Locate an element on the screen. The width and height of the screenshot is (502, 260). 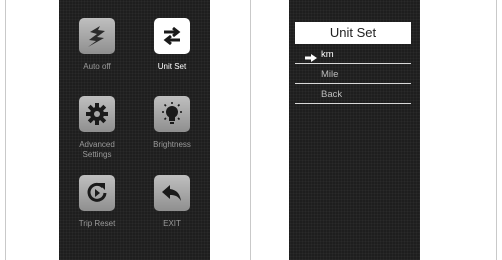
option-label: km is located at coordinates (327, 54).